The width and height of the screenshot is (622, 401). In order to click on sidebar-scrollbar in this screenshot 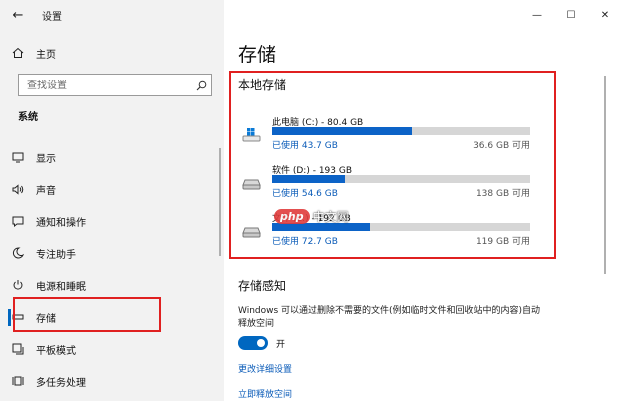, I will do `click(220, 202)`.